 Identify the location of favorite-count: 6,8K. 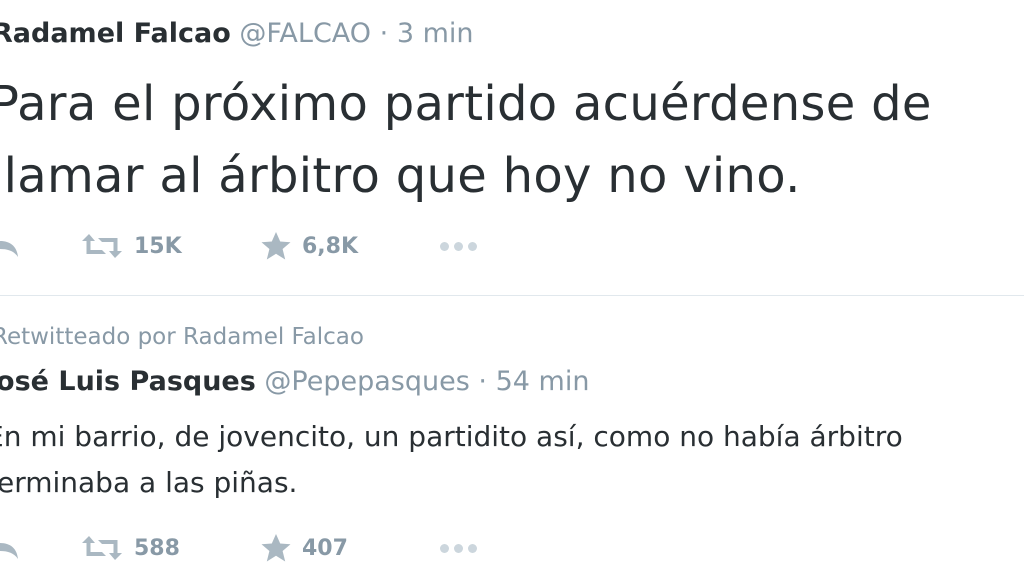
(330, 246).